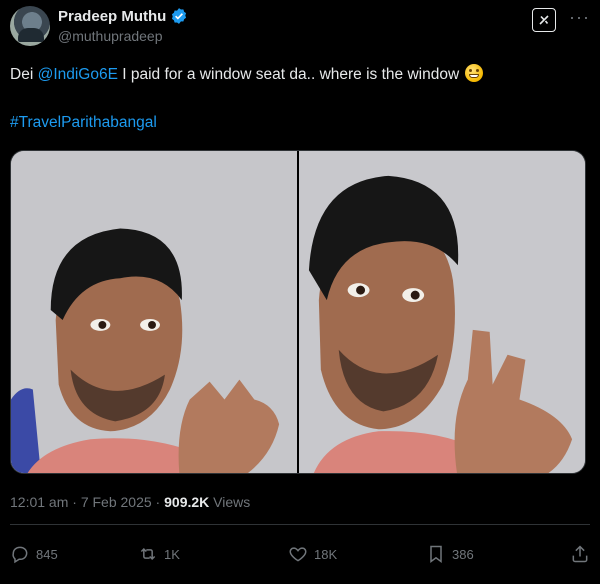 The image size is (600, 584). What do you see at coordinates (179, 16) in the screenshot?
I see `verified-badge-icon` at bounding box center [179, 16].